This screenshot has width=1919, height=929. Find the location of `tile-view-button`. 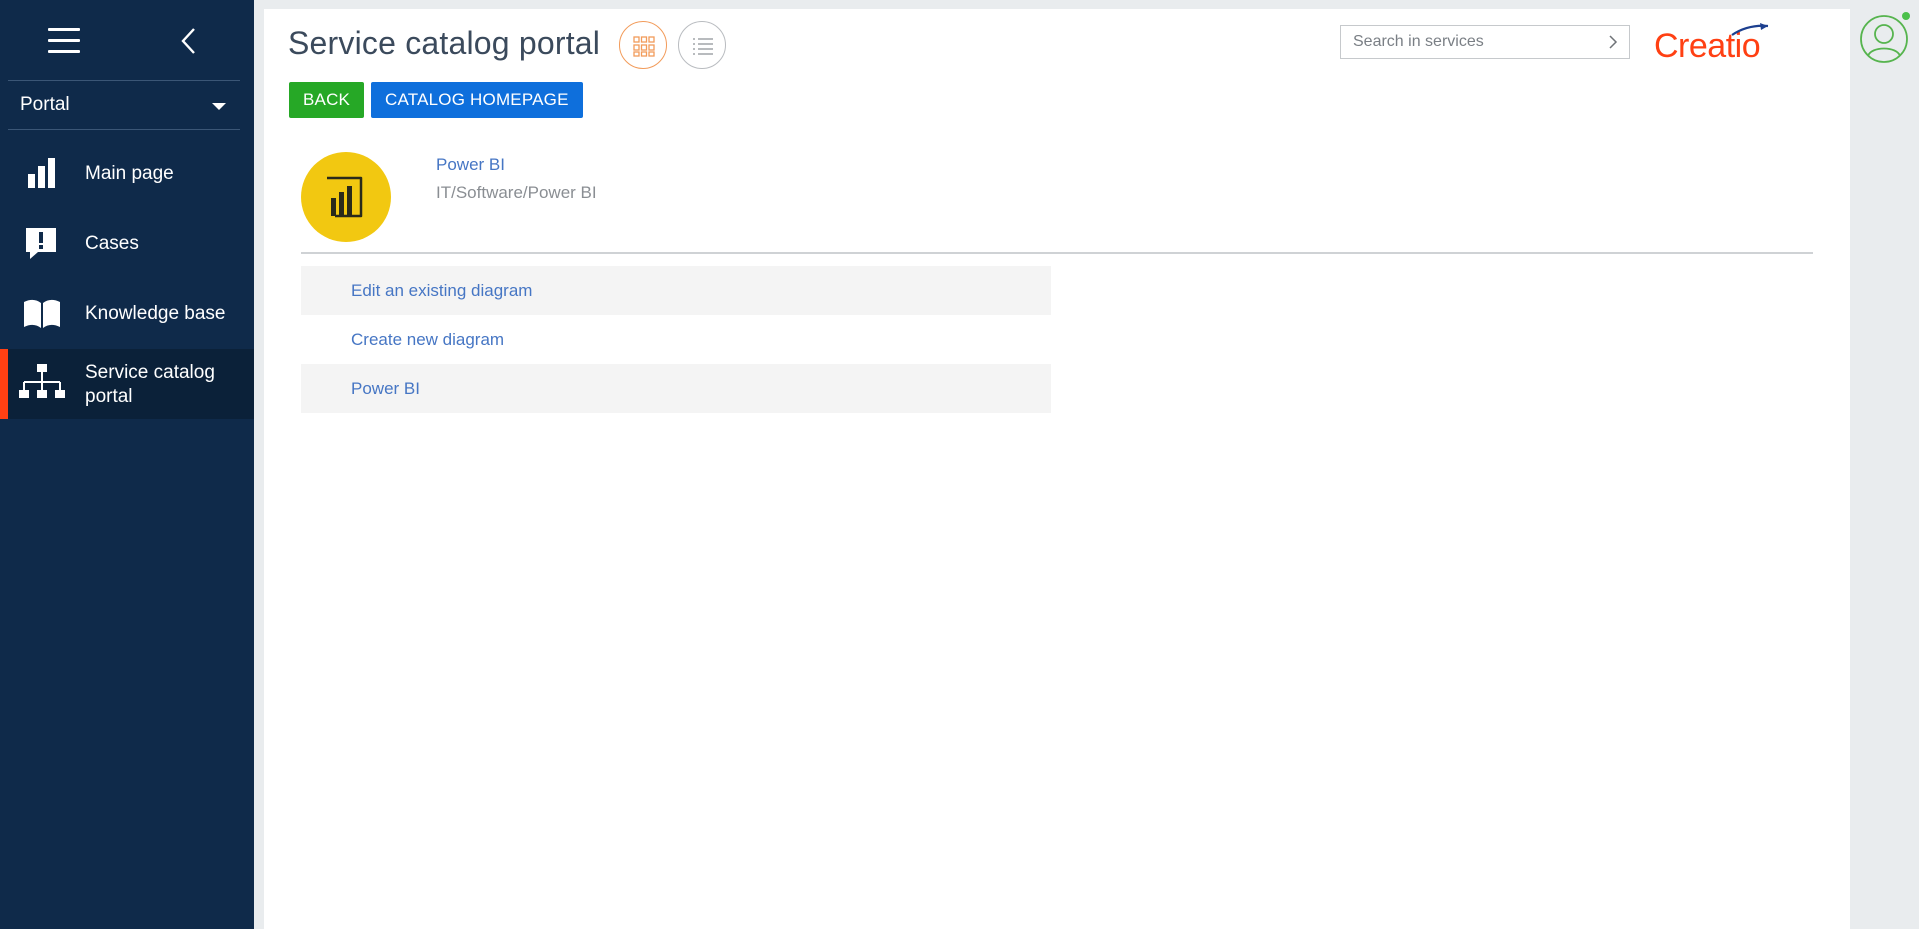

tile-view-button is located at coordinates (643, 45).